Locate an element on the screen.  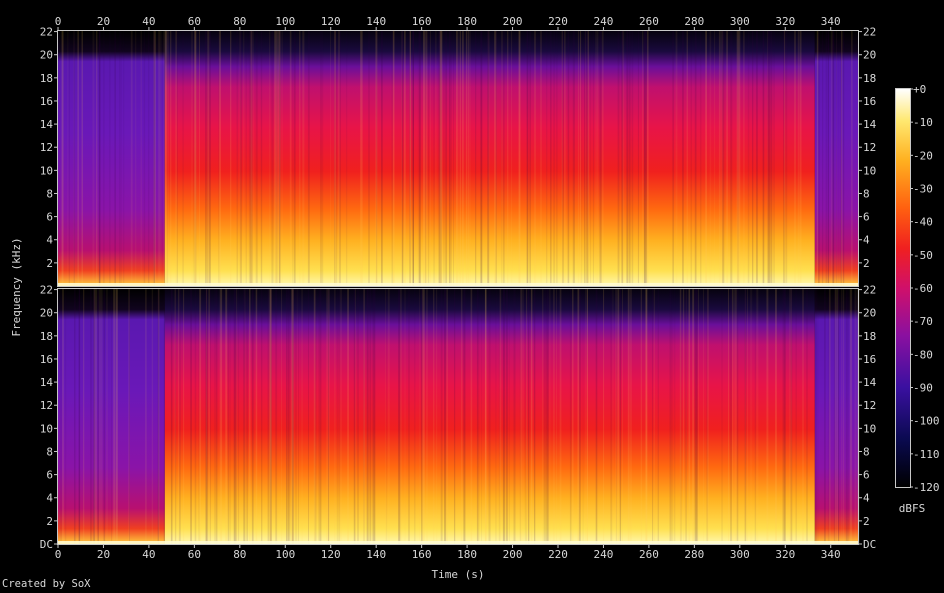
y-tick-label-right: DC is located at coordinates (869, 544).